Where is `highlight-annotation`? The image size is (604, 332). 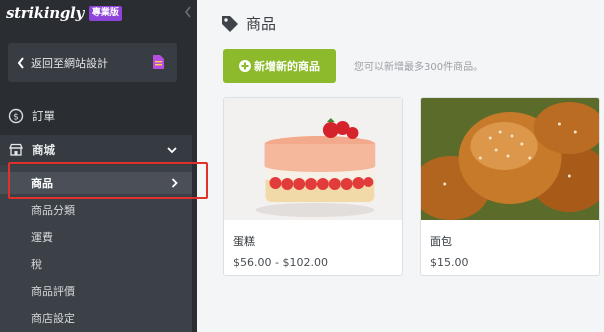
highlight-annotation is located at coordinates (108, 180).